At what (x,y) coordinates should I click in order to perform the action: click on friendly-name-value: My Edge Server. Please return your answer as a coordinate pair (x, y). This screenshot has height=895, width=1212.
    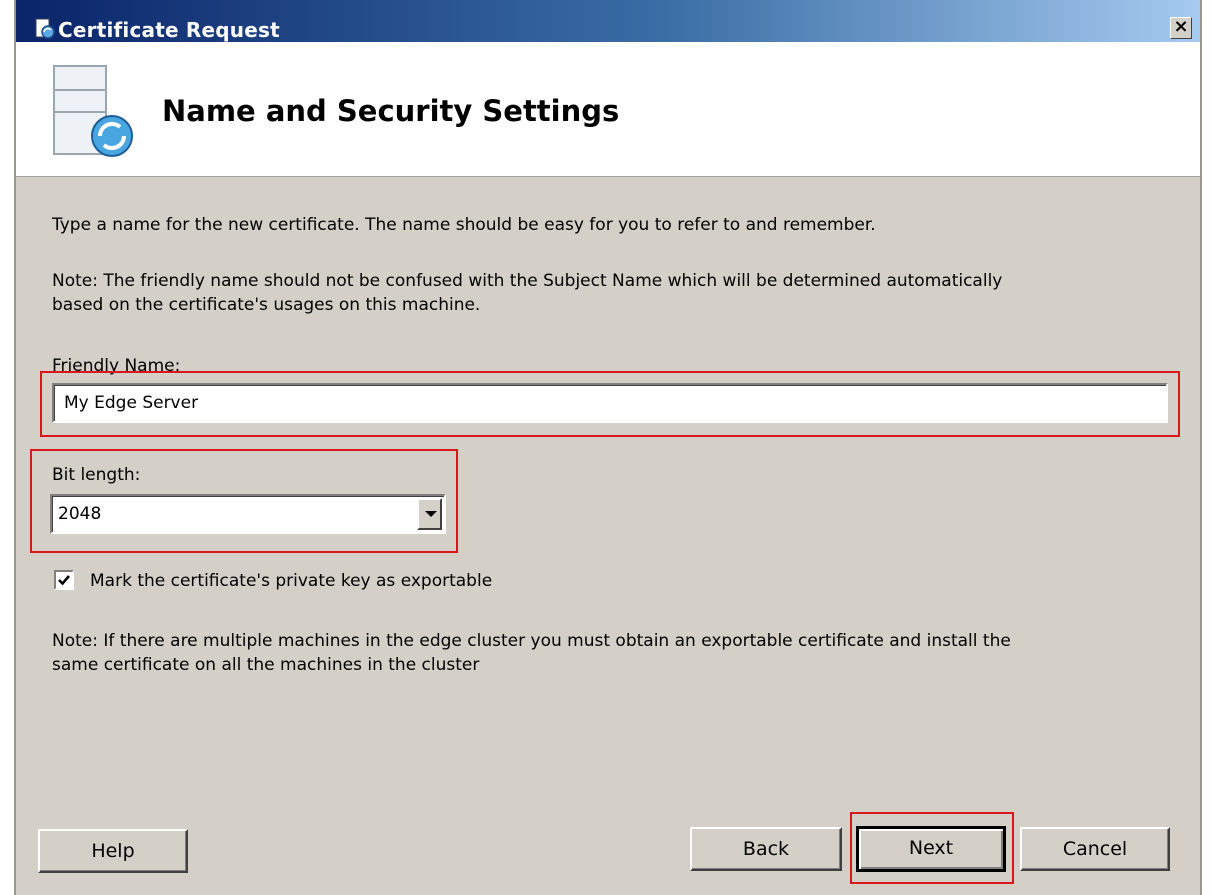
    Looking at the image, I should click on (131, 403).